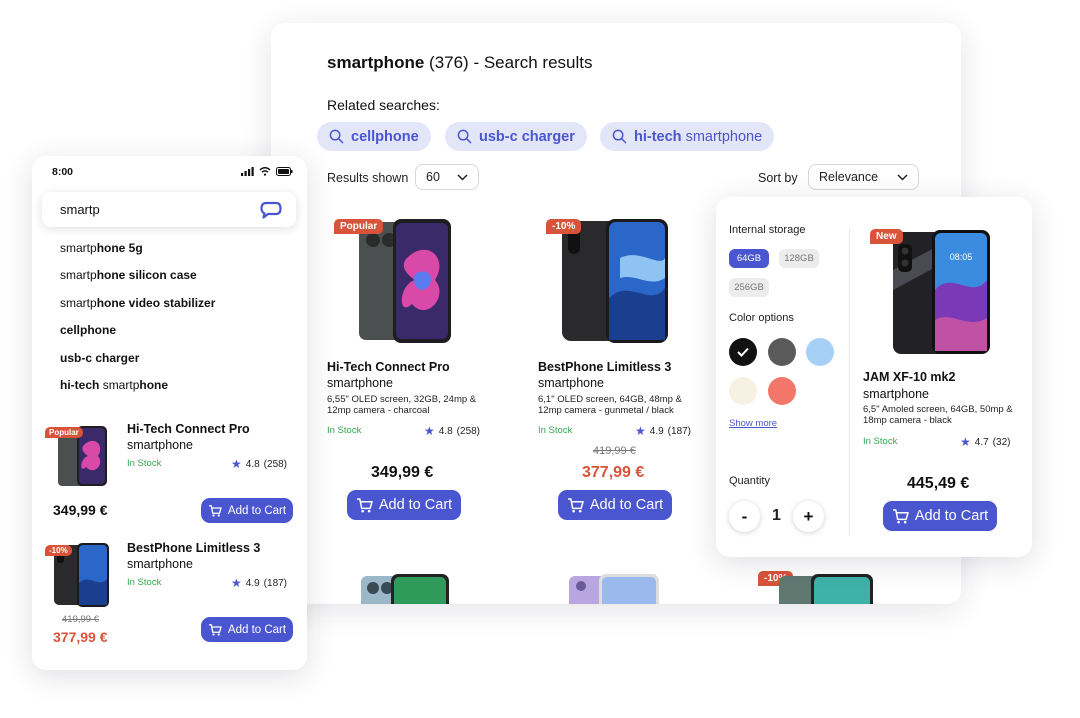  I want to click on color-swatch-black, so click(743, 352).